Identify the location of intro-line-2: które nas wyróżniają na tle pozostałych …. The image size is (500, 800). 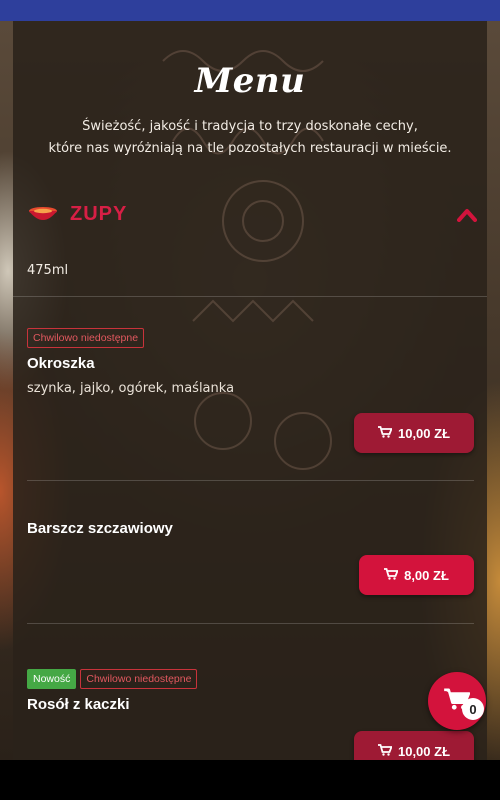
(250, 148).